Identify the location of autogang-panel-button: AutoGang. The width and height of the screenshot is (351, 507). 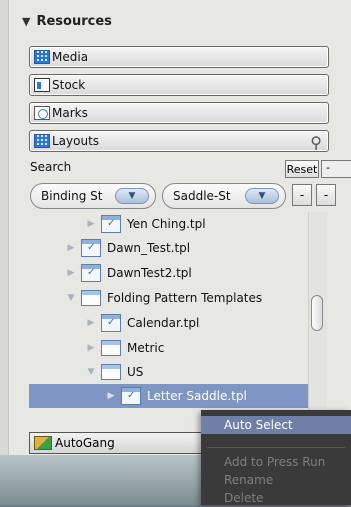
(119, 443).